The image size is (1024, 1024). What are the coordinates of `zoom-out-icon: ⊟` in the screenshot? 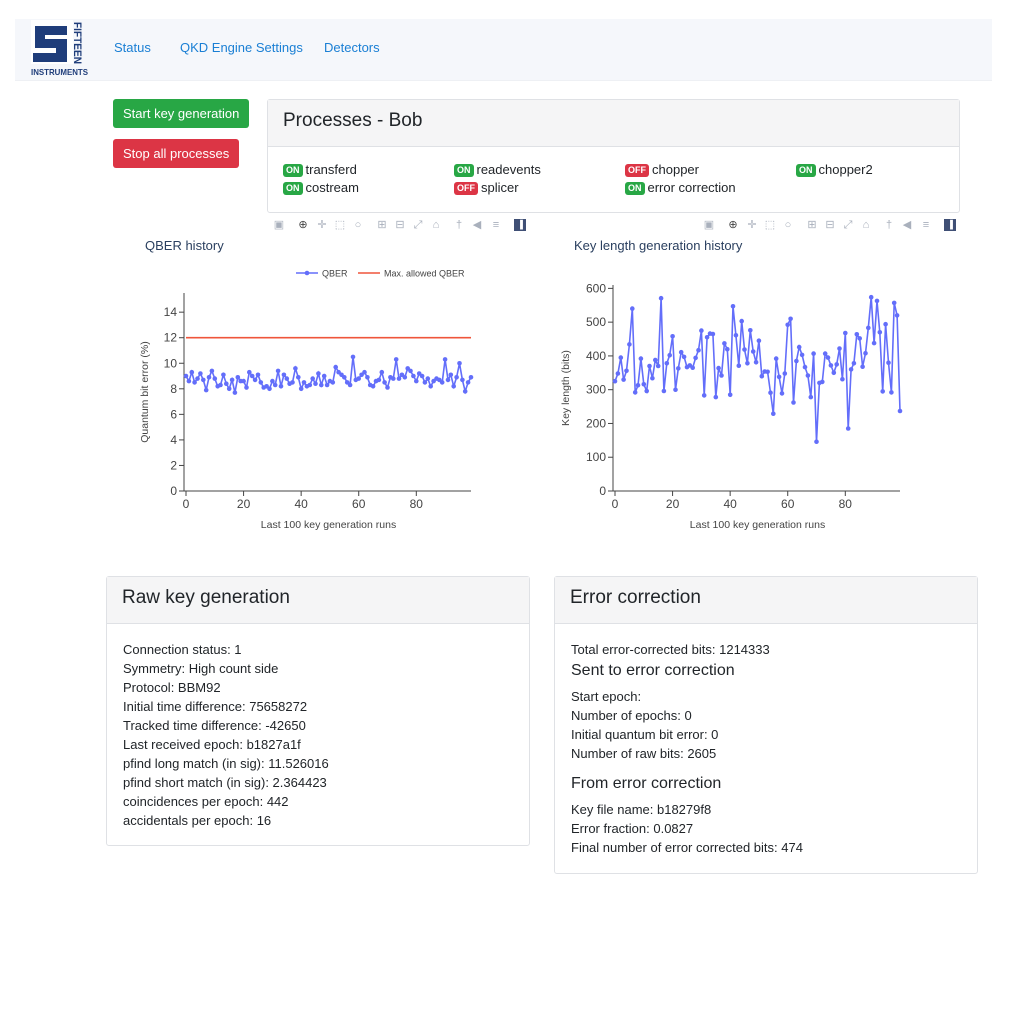 It's located at (400, 225).